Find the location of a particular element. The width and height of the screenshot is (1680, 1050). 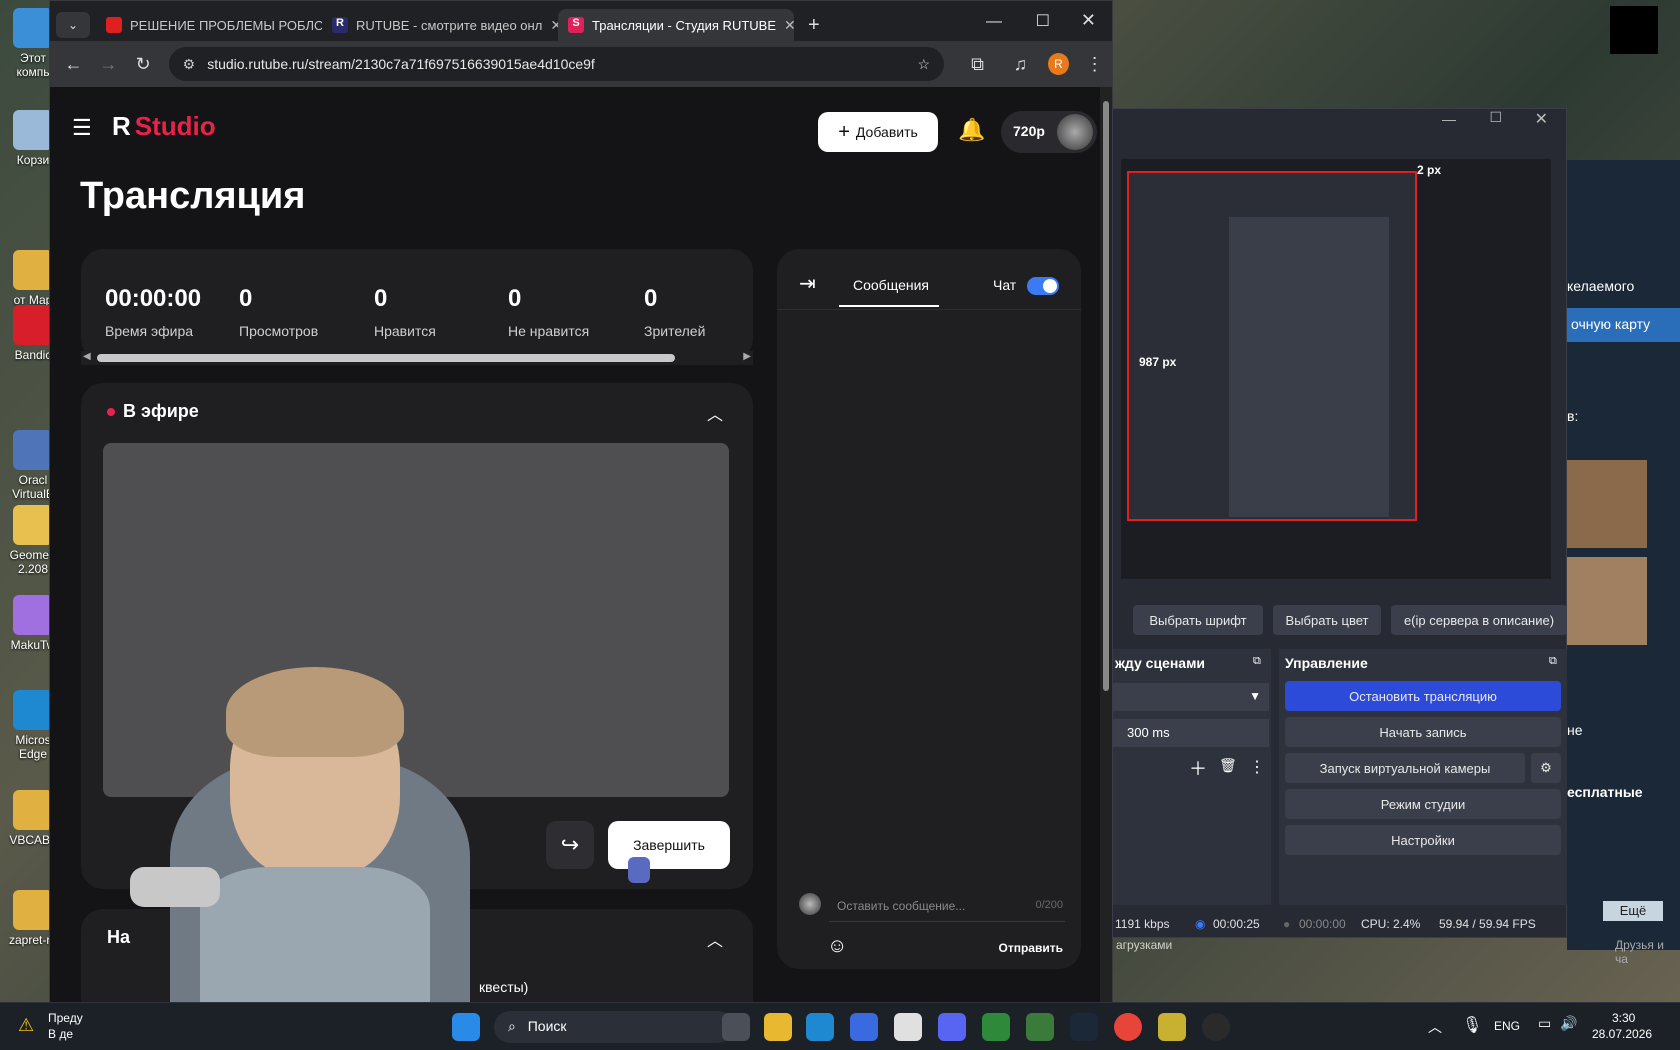

warning-icon: ⚠ is located at coordinates (26, 1025).